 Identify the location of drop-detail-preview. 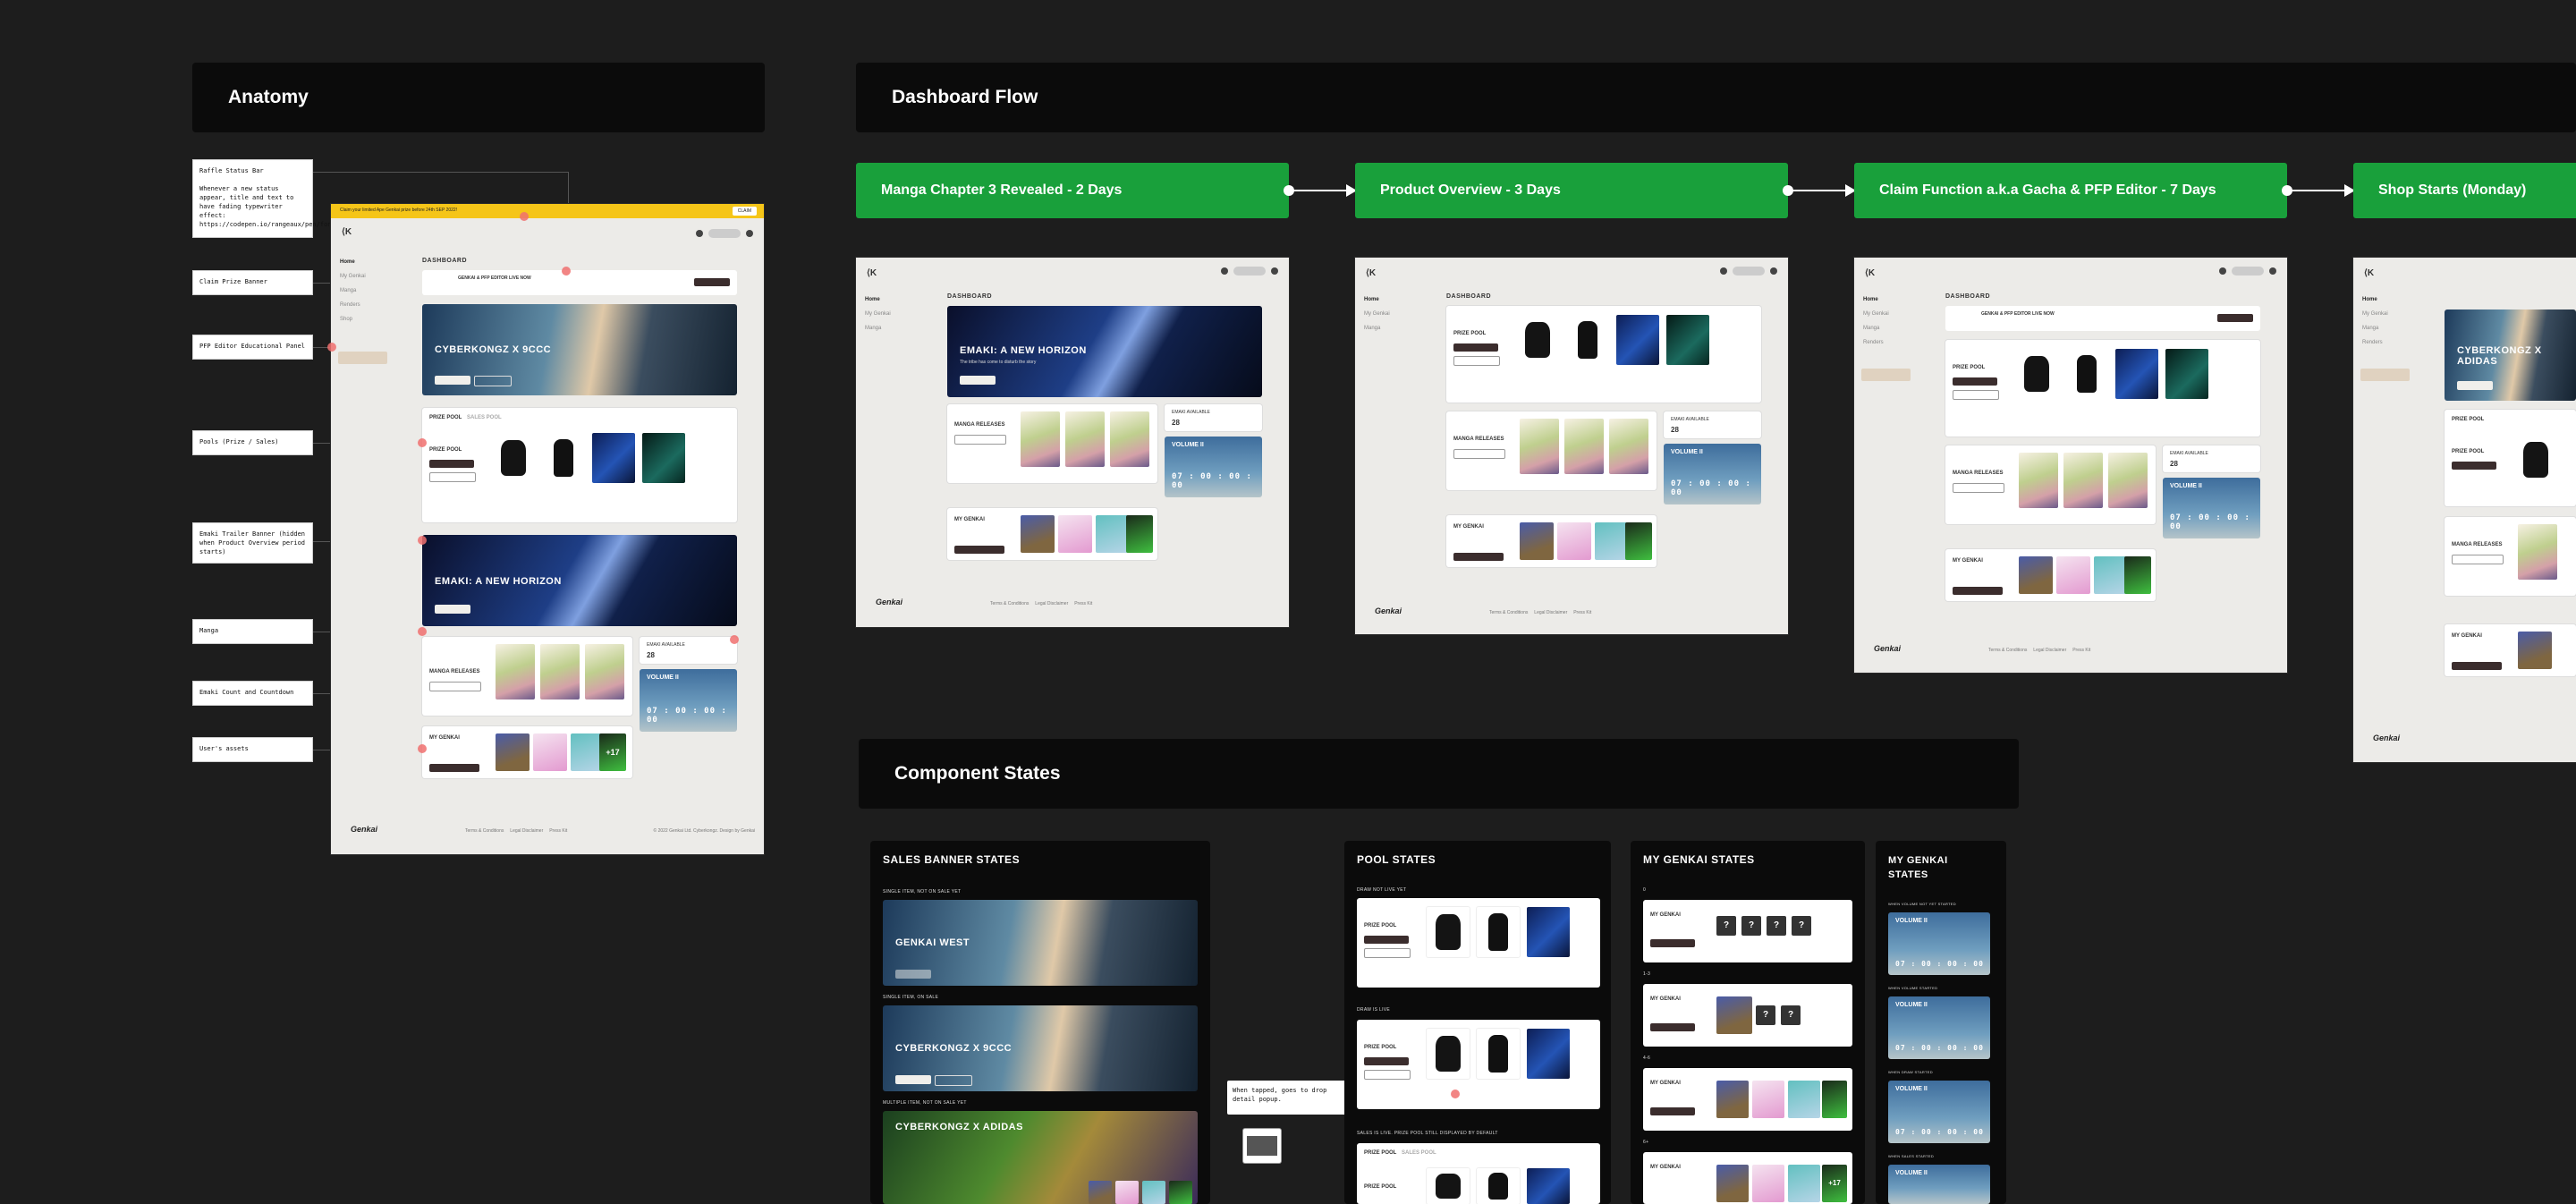
(1262, 1146).